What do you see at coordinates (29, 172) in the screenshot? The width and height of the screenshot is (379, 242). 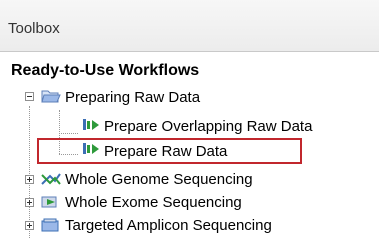 I see `tree-line-root` at bounding box center [29, 172].